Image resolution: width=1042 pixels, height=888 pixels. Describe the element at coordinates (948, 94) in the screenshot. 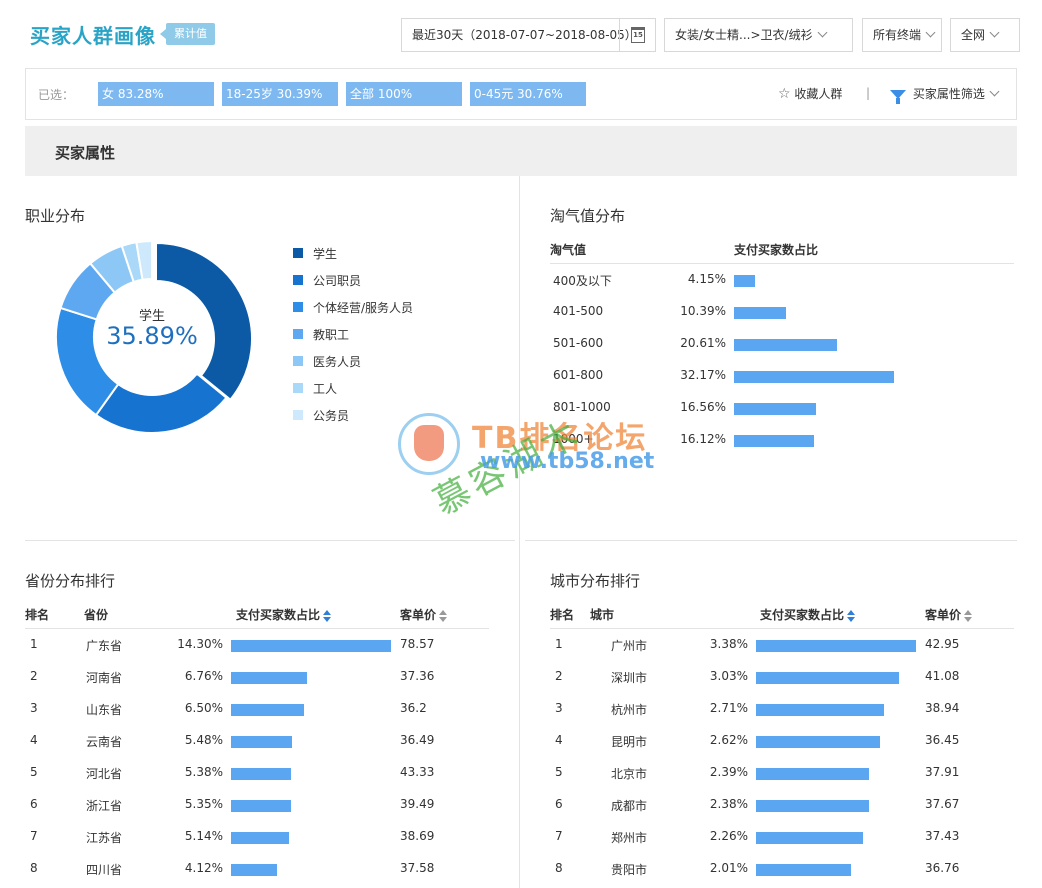

I see `buyer-attr-filter-label: 买家属性筛选` at that location.